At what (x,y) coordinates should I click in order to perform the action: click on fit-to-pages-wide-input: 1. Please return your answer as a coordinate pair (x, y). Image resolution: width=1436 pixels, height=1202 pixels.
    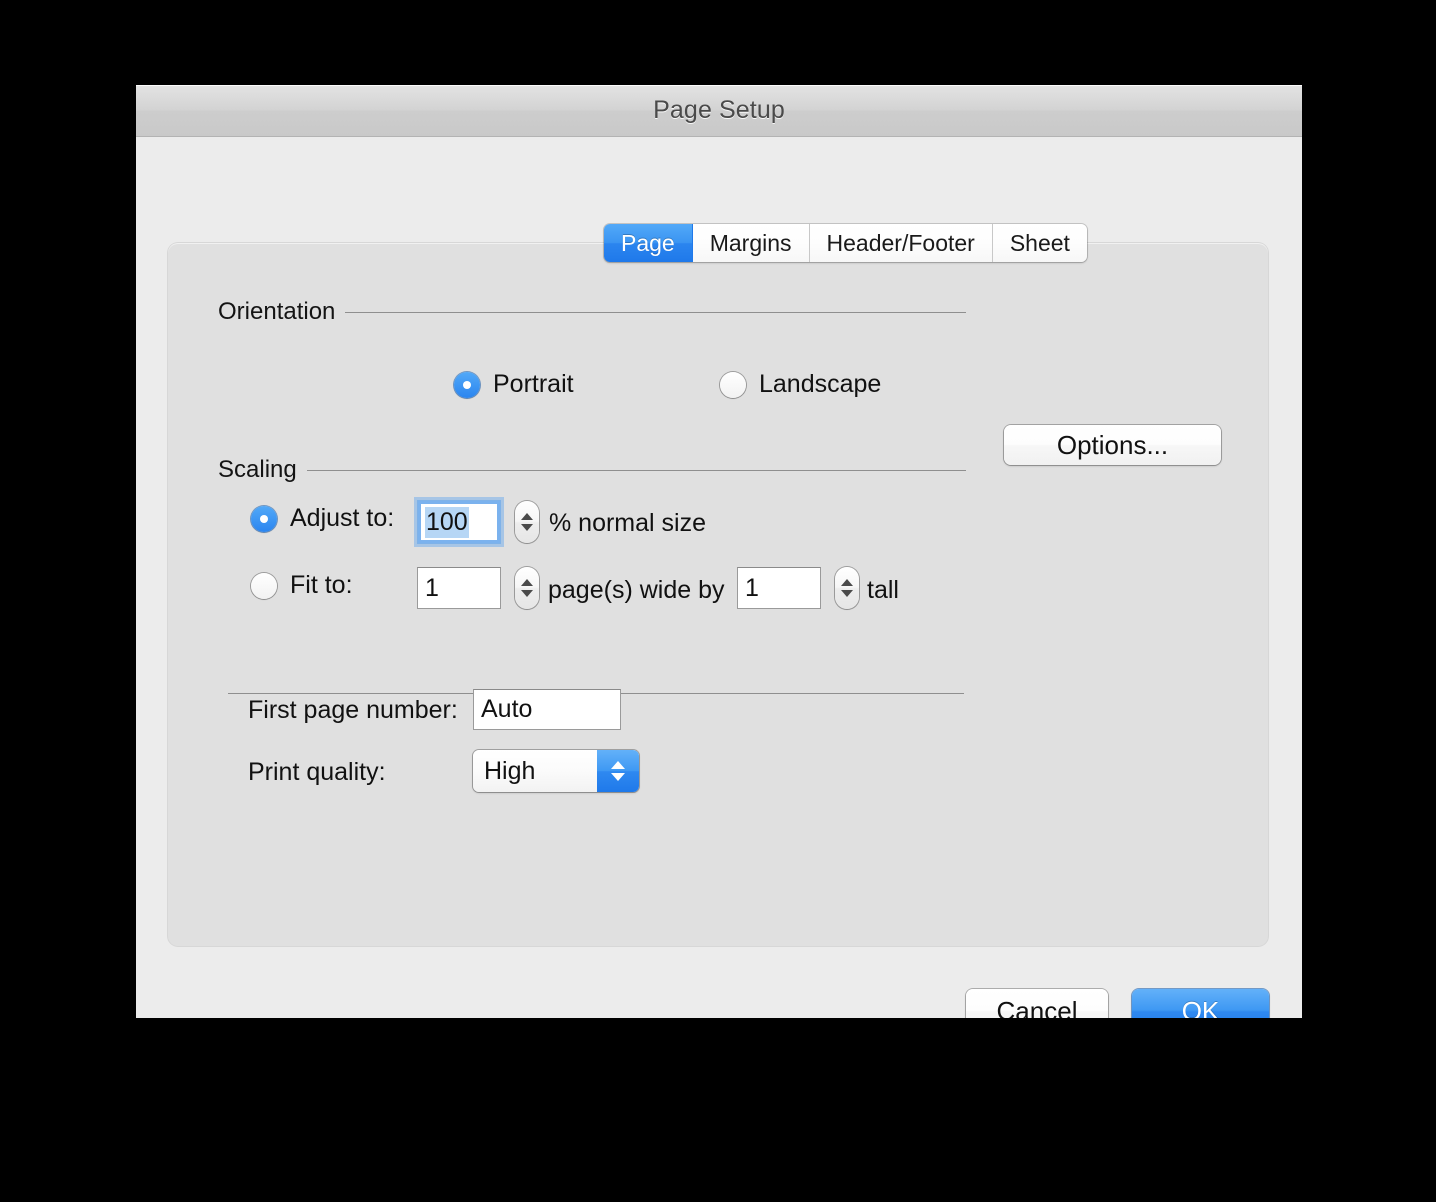
    Looking at the image, I should click on (459, 588).